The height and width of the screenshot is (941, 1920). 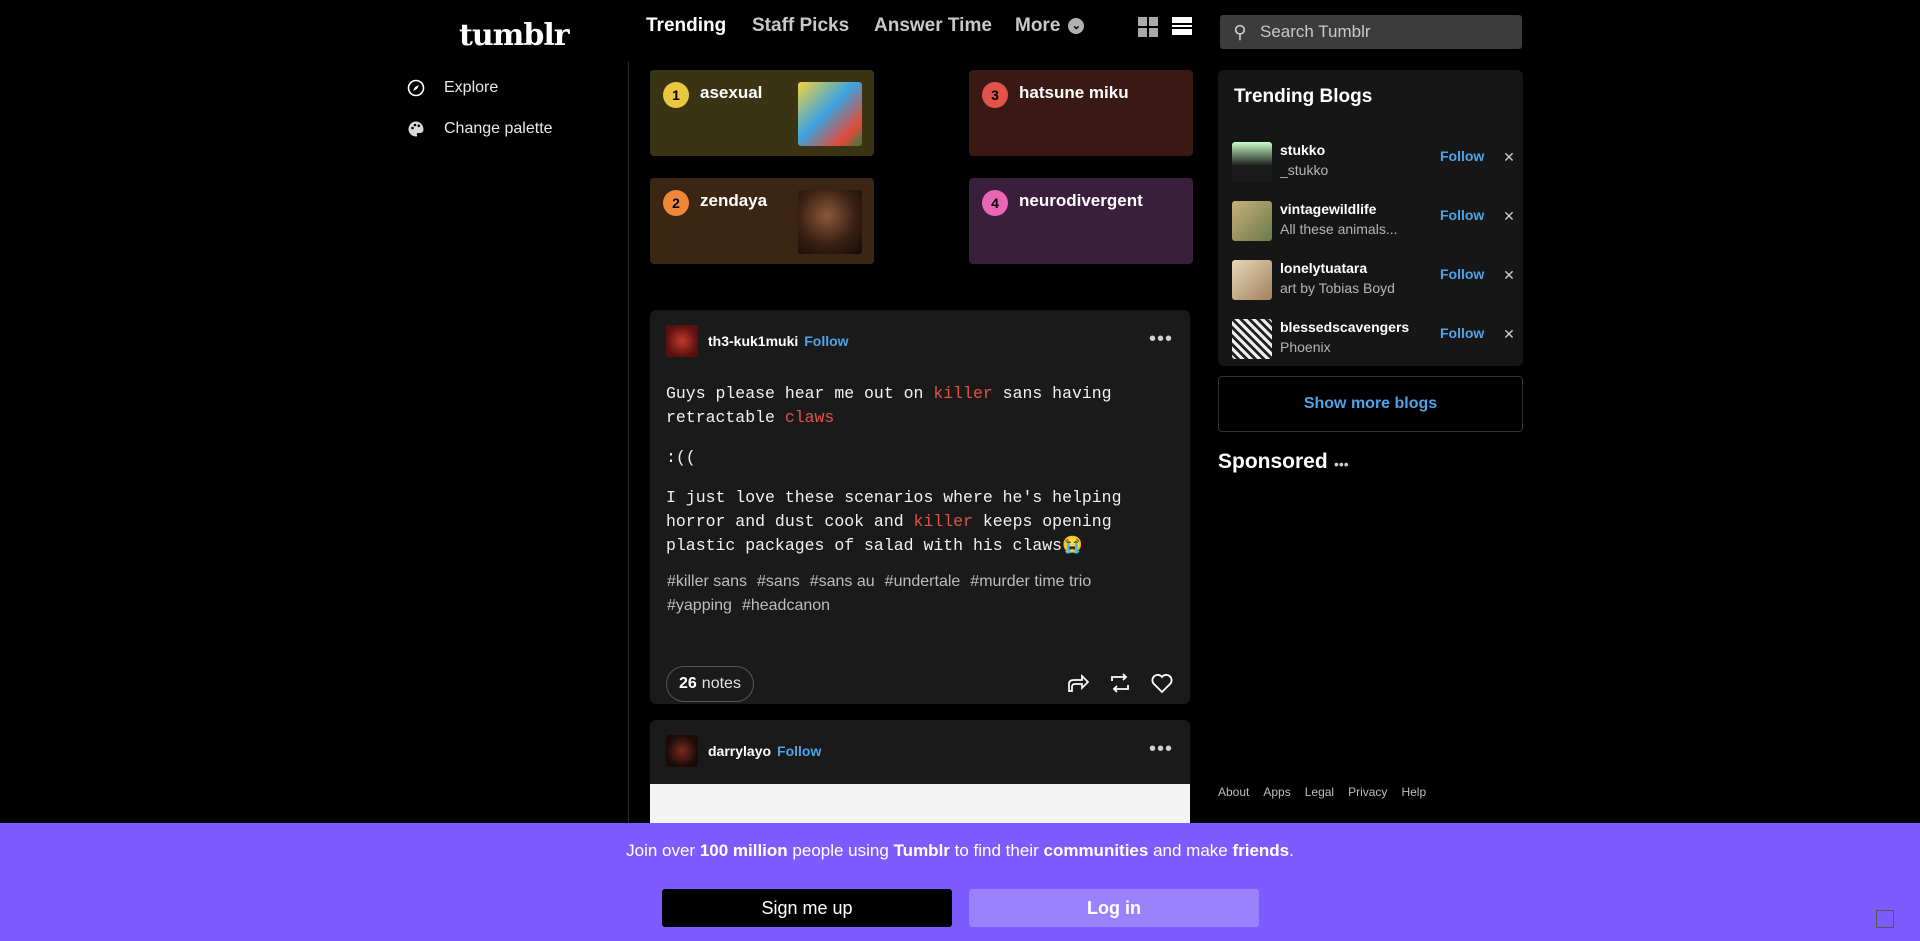 What do you see at coordinates (498, 128) in the screenshot?
I see `sidebar-item-label: Change palette` at bounding box center [498, 128].